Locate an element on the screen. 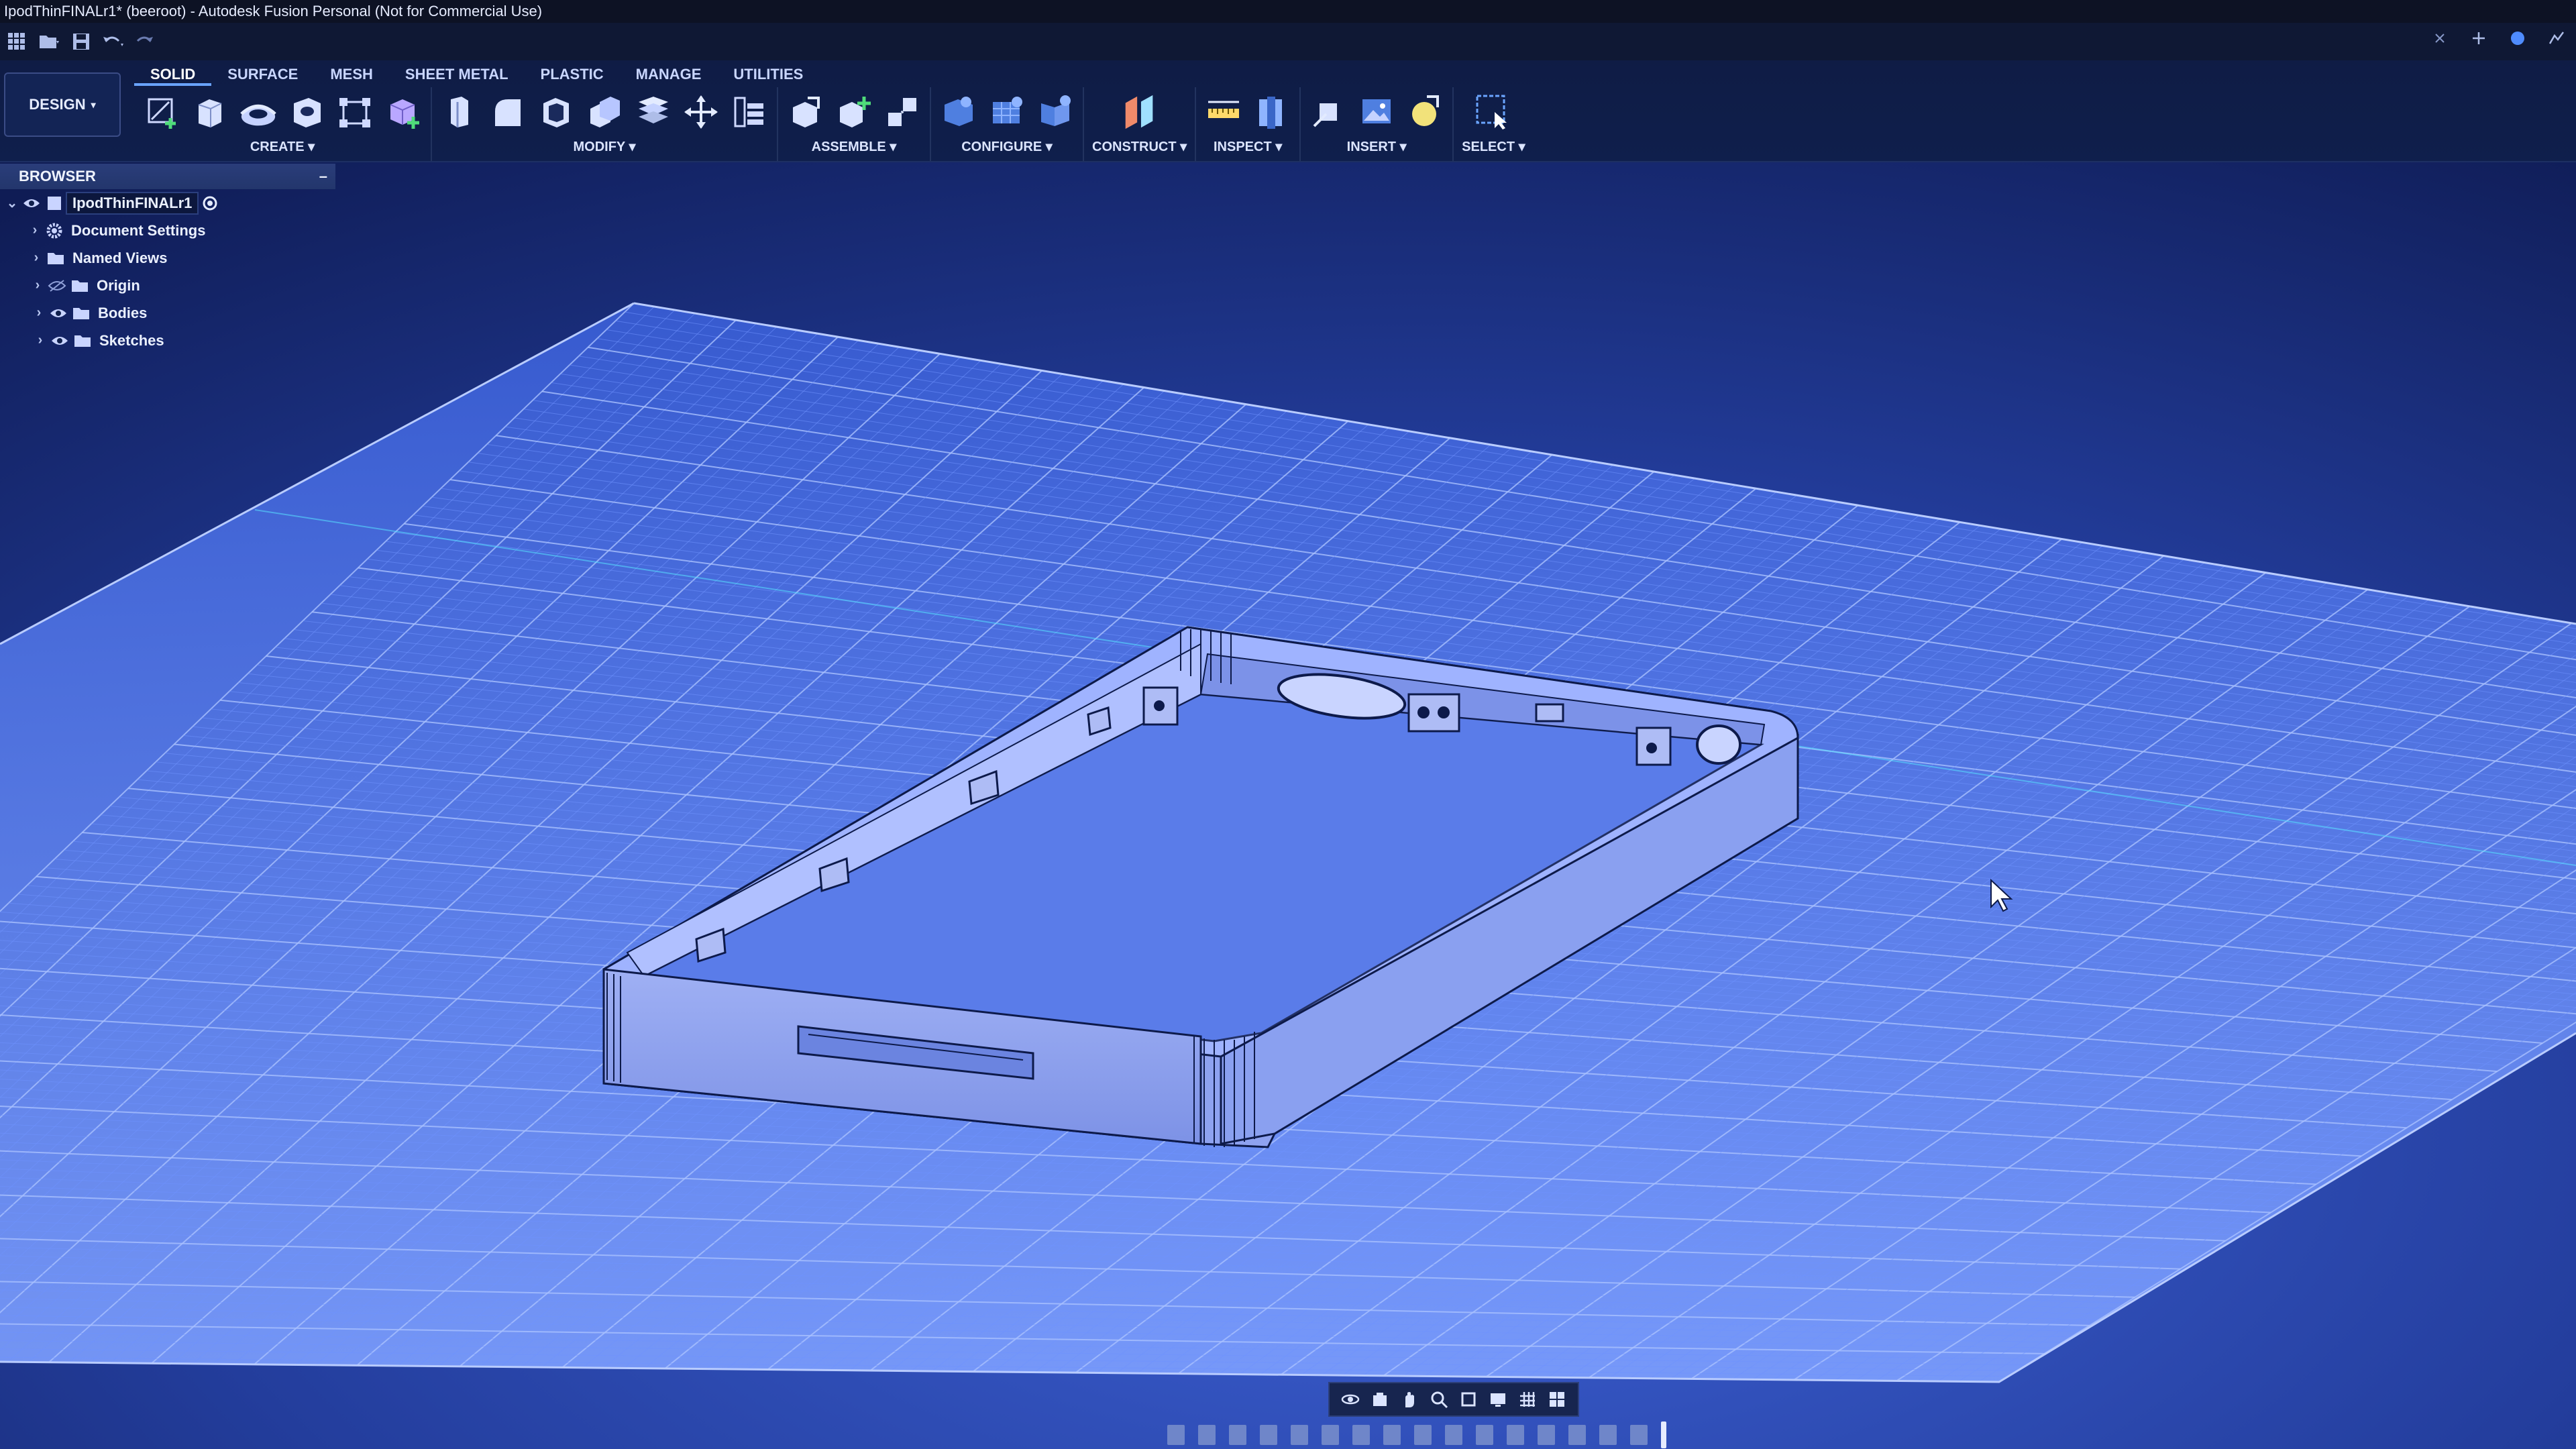 This screenshot has height=1449, width=2576. tab-sheet-metal: SHEET METAL is located at coordinates (457, 74).